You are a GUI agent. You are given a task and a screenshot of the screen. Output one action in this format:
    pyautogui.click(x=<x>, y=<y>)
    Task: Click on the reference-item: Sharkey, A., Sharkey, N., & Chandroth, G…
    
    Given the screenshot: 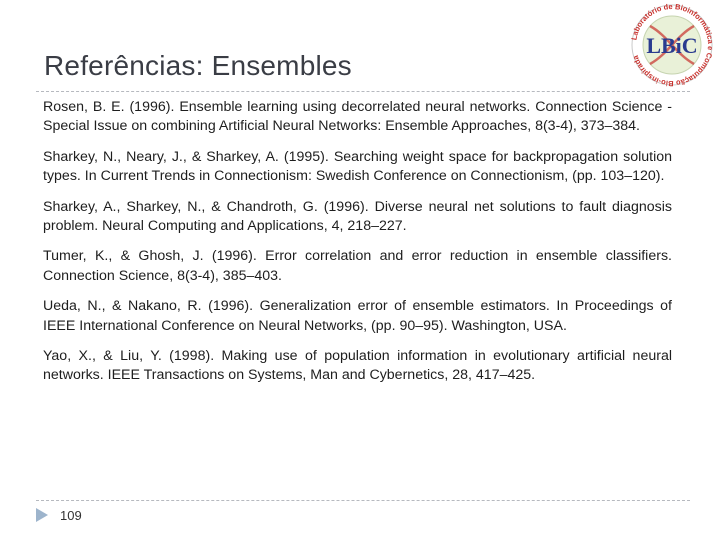 What is the action you would take?
    pyautogui.click(x=357, y=216)
    